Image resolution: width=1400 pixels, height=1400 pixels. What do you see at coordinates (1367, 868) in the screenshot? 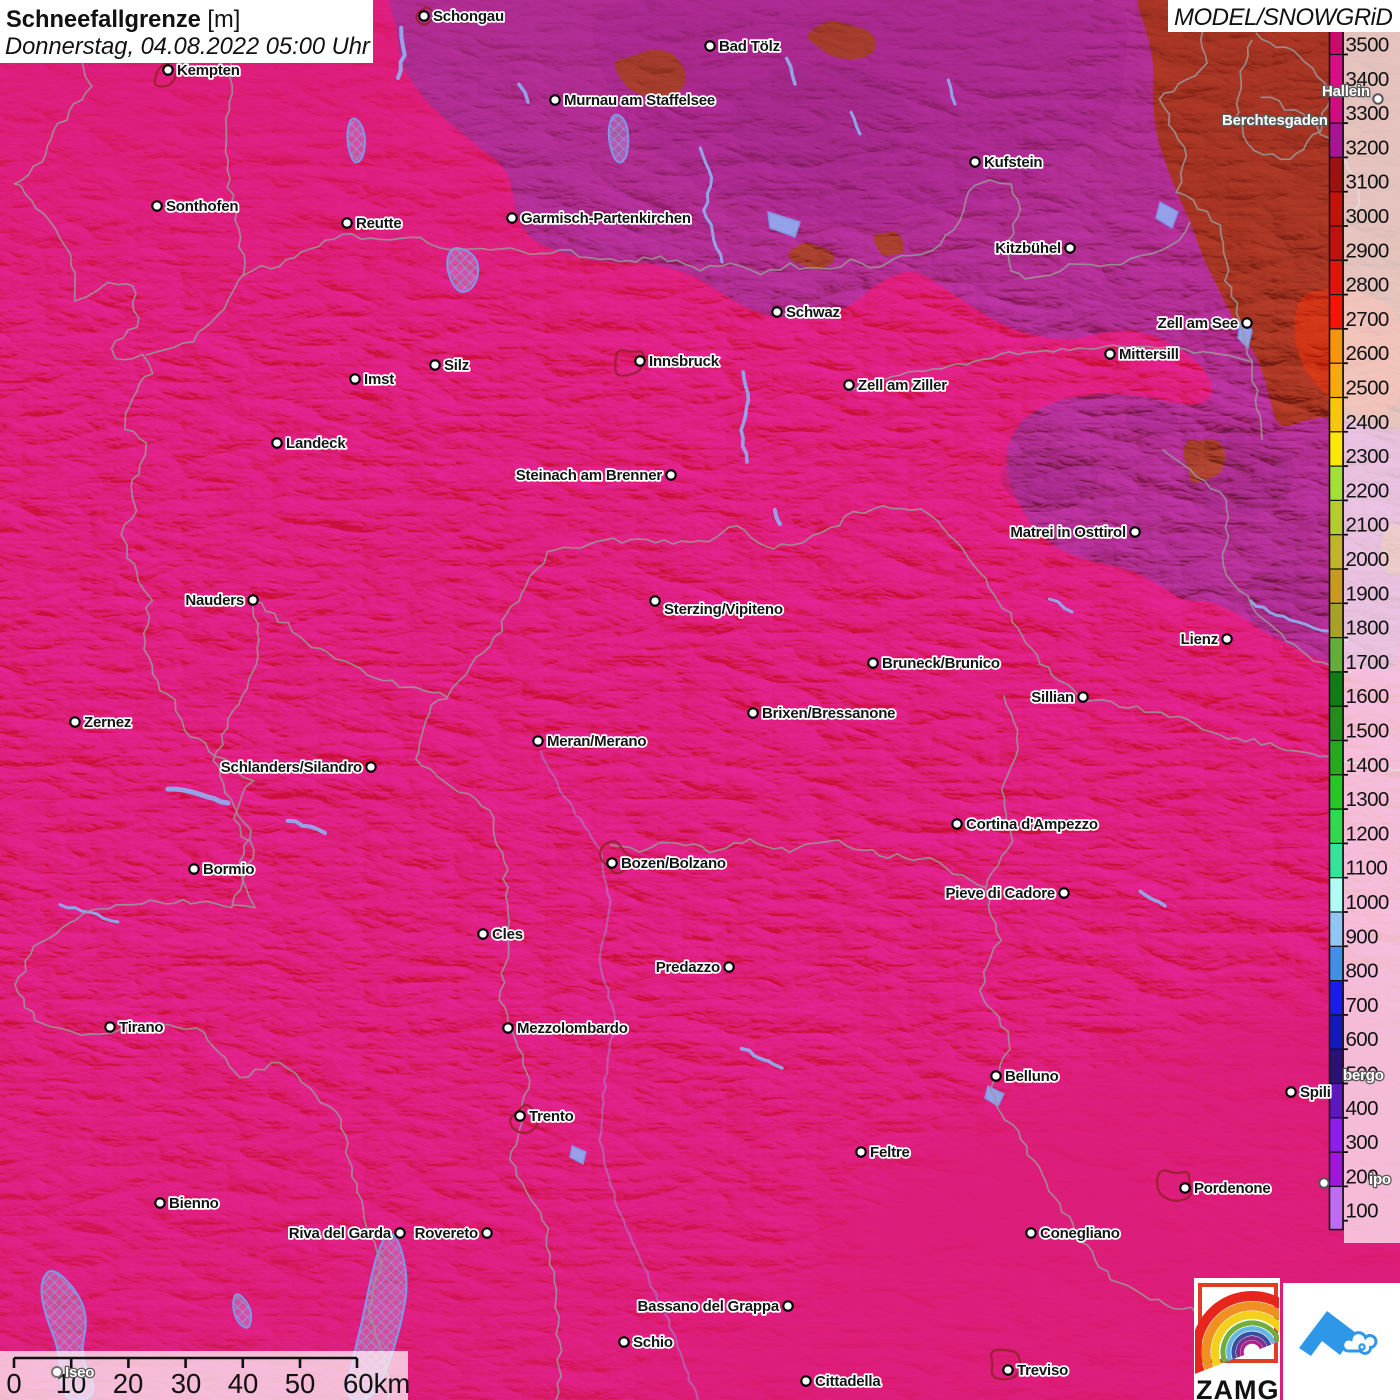
I see `svg-text: 1100` at bounding box center [1367, 868].